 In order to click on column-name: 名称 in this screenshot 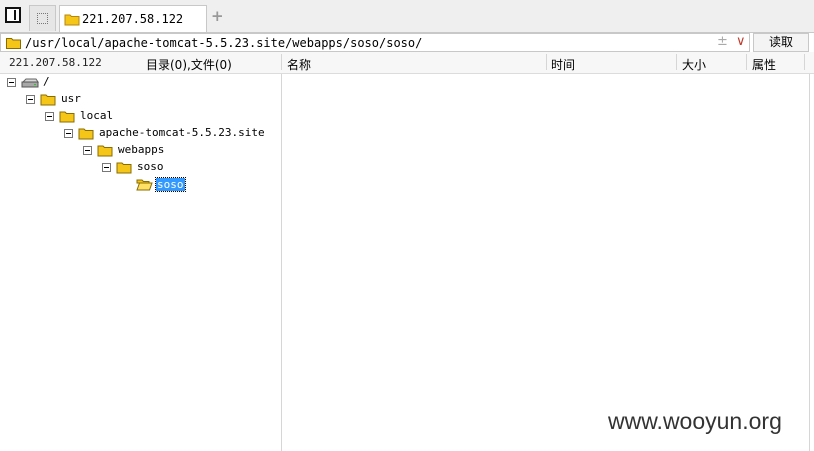, I will do `click(299, 64)`.